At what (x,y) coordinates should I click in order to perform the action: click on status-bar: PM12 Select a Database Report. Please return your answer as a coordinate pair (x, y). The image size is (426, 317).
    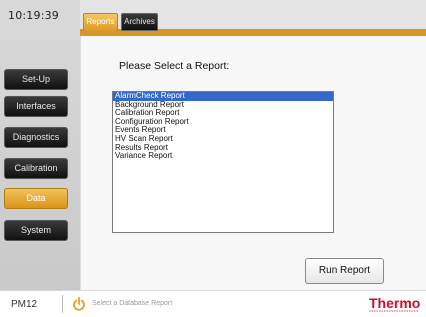
    Looking at the image, I should click on (213, 303).